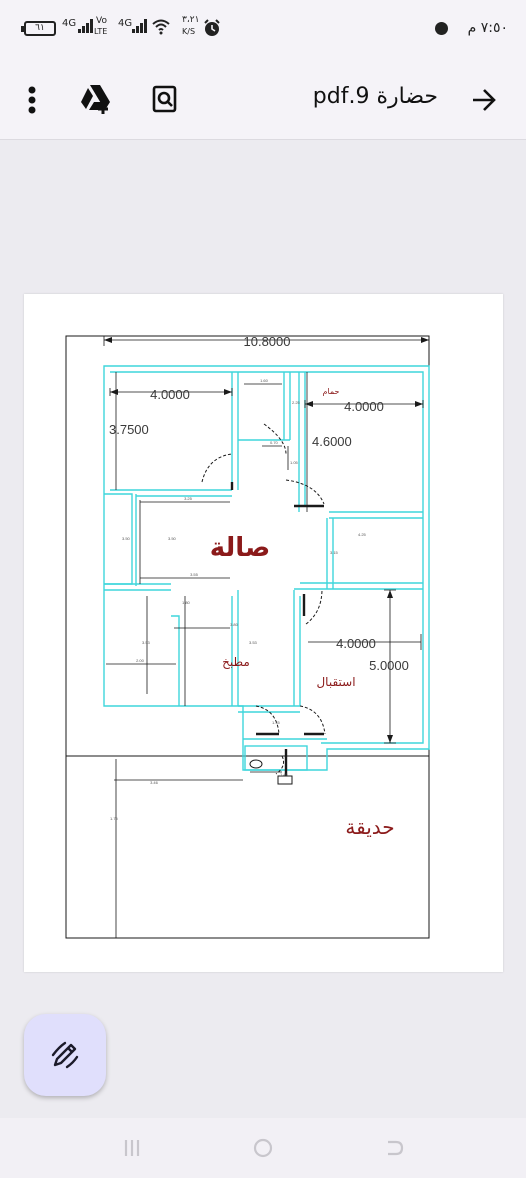 This screenshot has width=526, height=1178. Describe the element at coordinates (389, 665) in the screenshot. I see `reception-height-label: 5.0000` at that location.